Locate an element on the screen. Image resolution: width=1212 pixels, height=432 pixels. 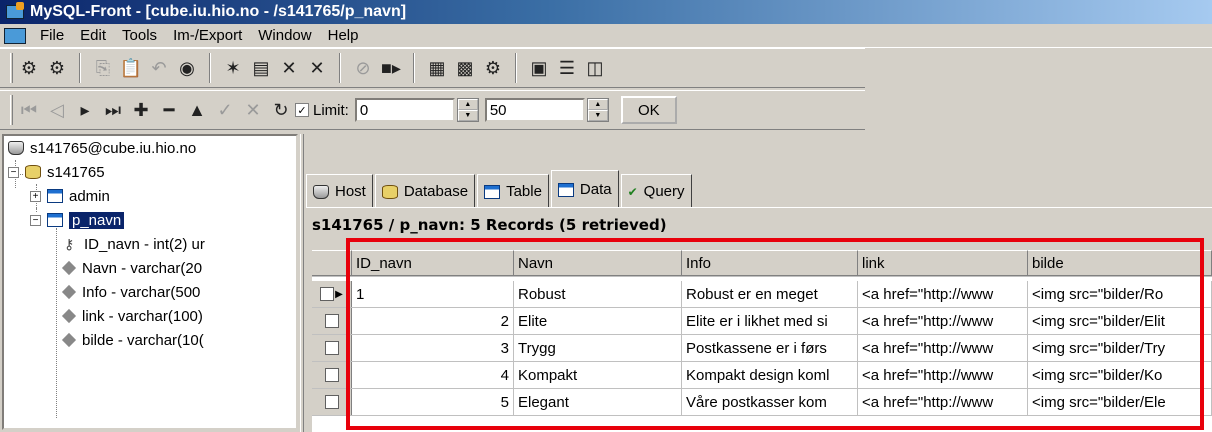
tab-host: Host is located at coordinates (339, 191).